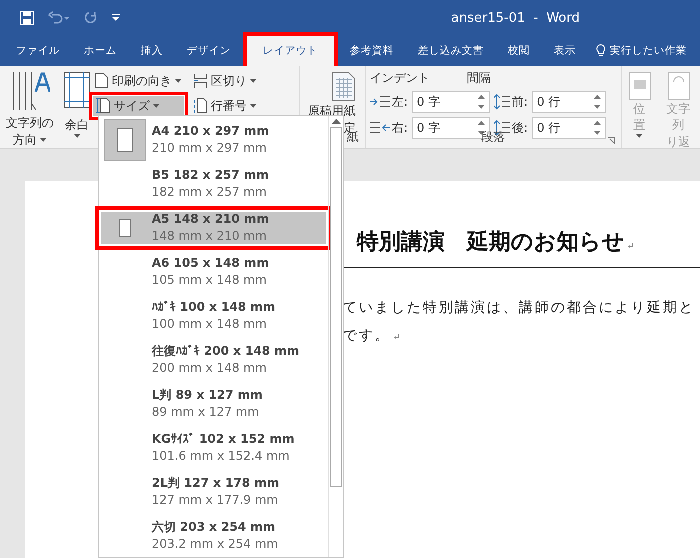 This screenshot has height=558, width=700. Describe the element at coordinates (372, 51) in the screenshot. I see `ribbon-tab: 参考資料` at that location.